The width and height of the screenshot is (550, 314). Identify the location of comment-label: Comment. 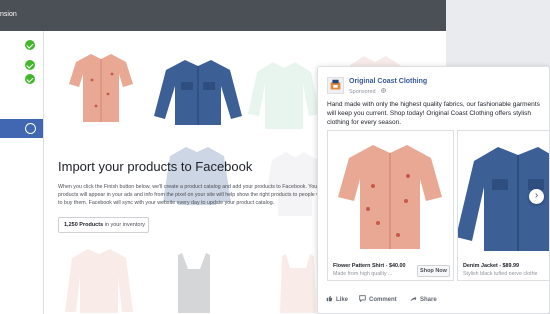
(383, 300).